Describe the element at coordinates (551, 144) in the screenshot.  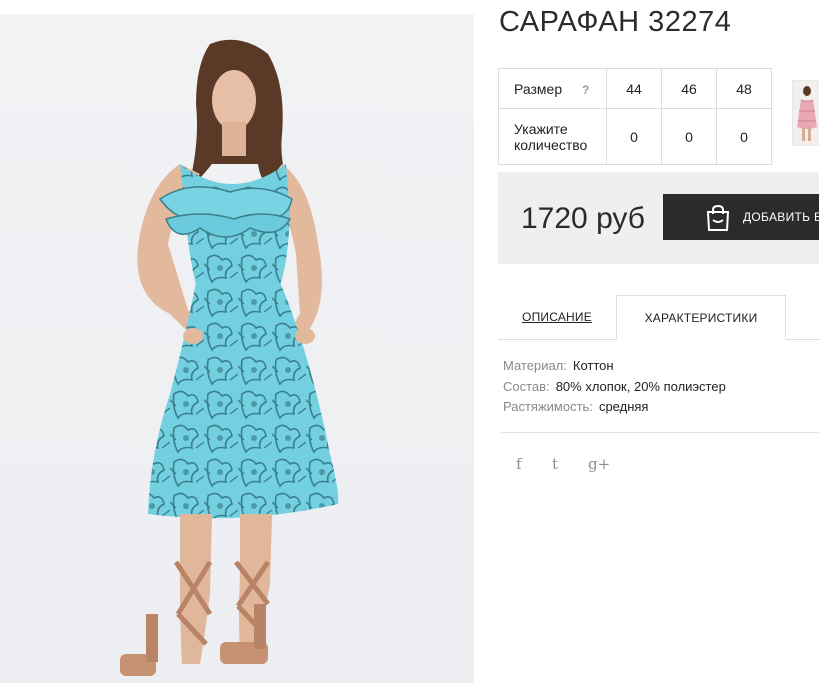
I see `quantity-label-line2: количество` at that location.